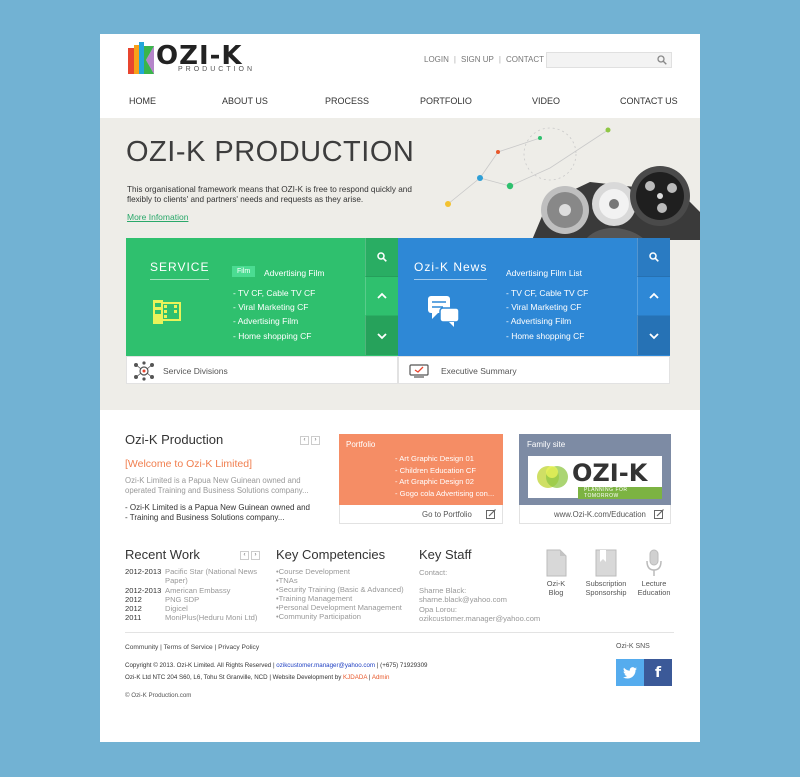 Image resolution: width=800 pixels, height=777 pixels. I want to click on film-strip-icon, so click(167, 312).